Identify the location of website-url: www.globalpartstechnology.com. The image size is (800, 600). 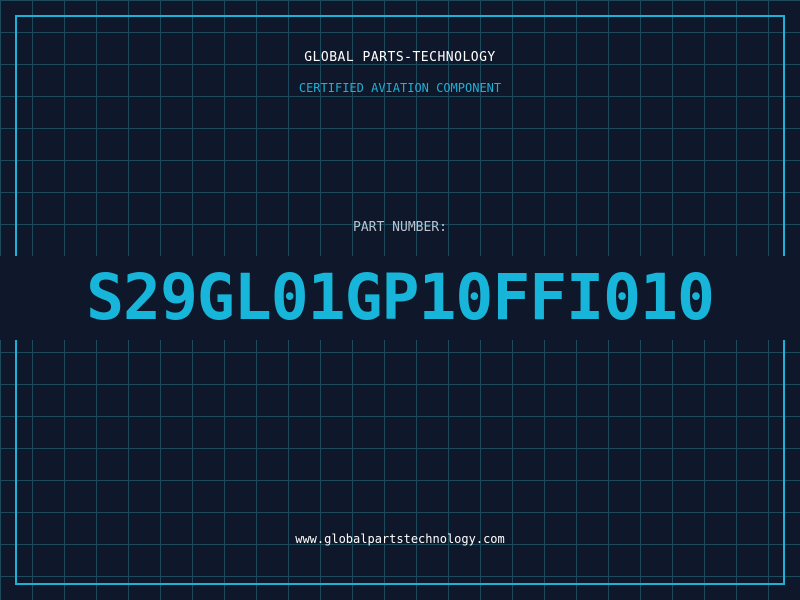
(400, 539).